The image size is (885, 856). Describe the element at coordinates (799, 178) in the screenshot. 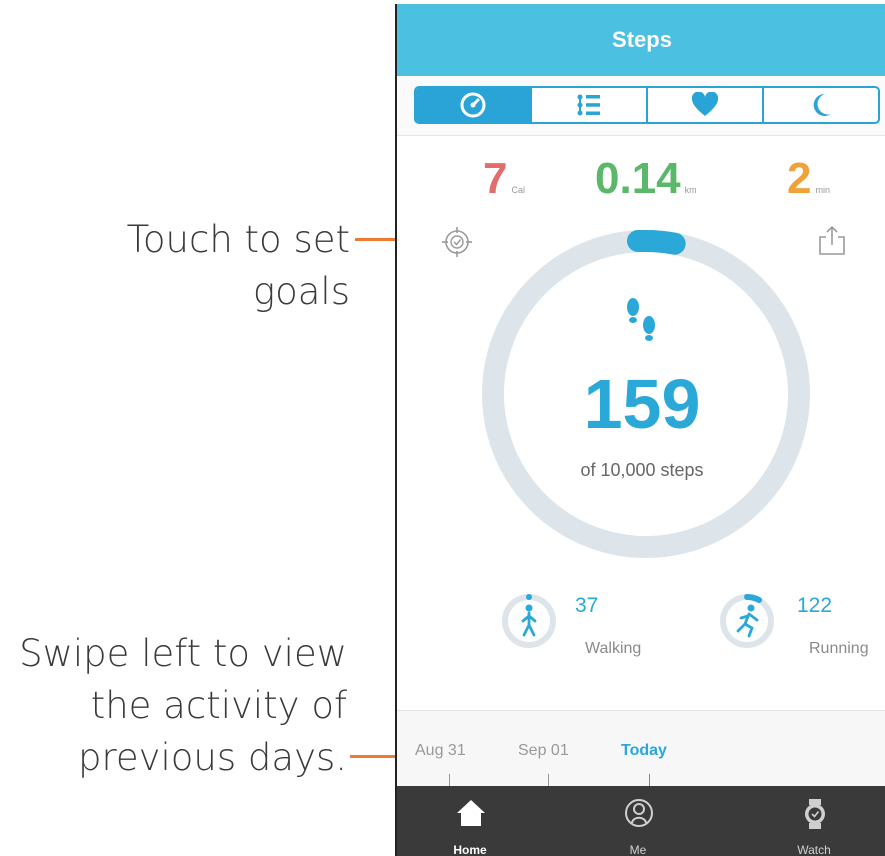

I see `minutes-value: 2` at that location.